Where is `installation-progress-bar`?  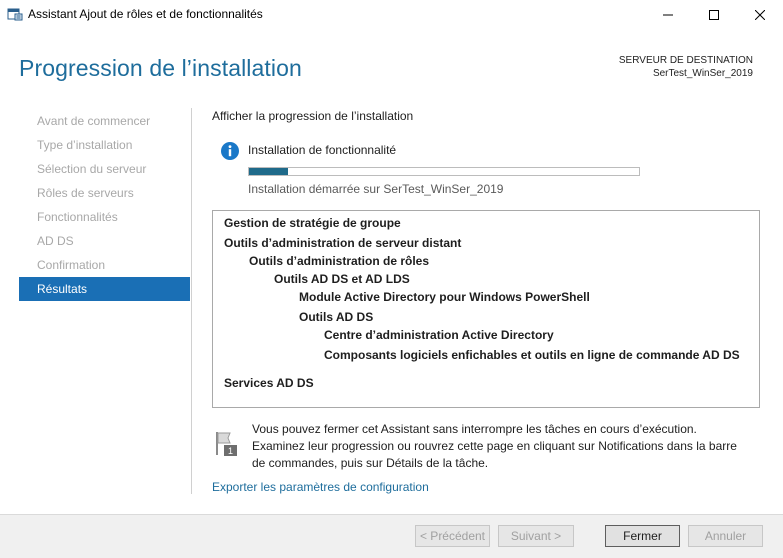
installation-progress-bar is located at coordinates (444, 171).